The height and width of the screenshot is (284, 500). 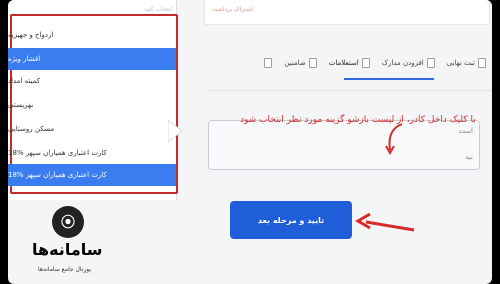 What do you see at coordinates (460, 63) in the screenshot?
I see `step-label: ثبت نهایی` at bounding box center [460, 63].